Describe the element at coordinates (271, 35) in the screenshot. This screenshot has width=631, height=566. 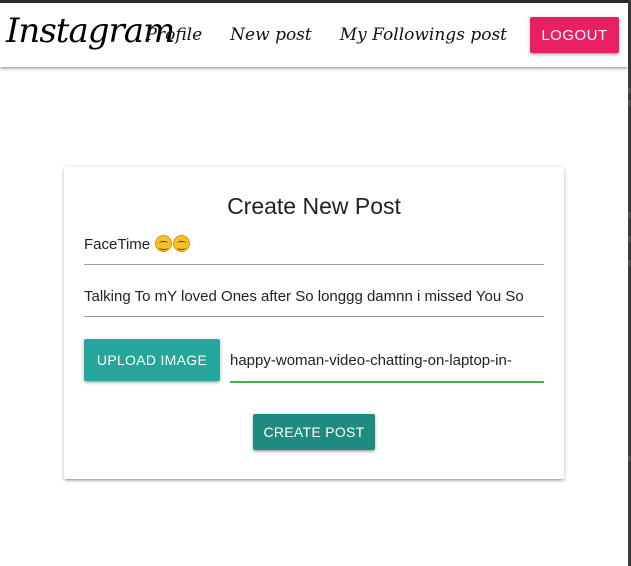
I see `nav-link-new-post: New post` at that location.